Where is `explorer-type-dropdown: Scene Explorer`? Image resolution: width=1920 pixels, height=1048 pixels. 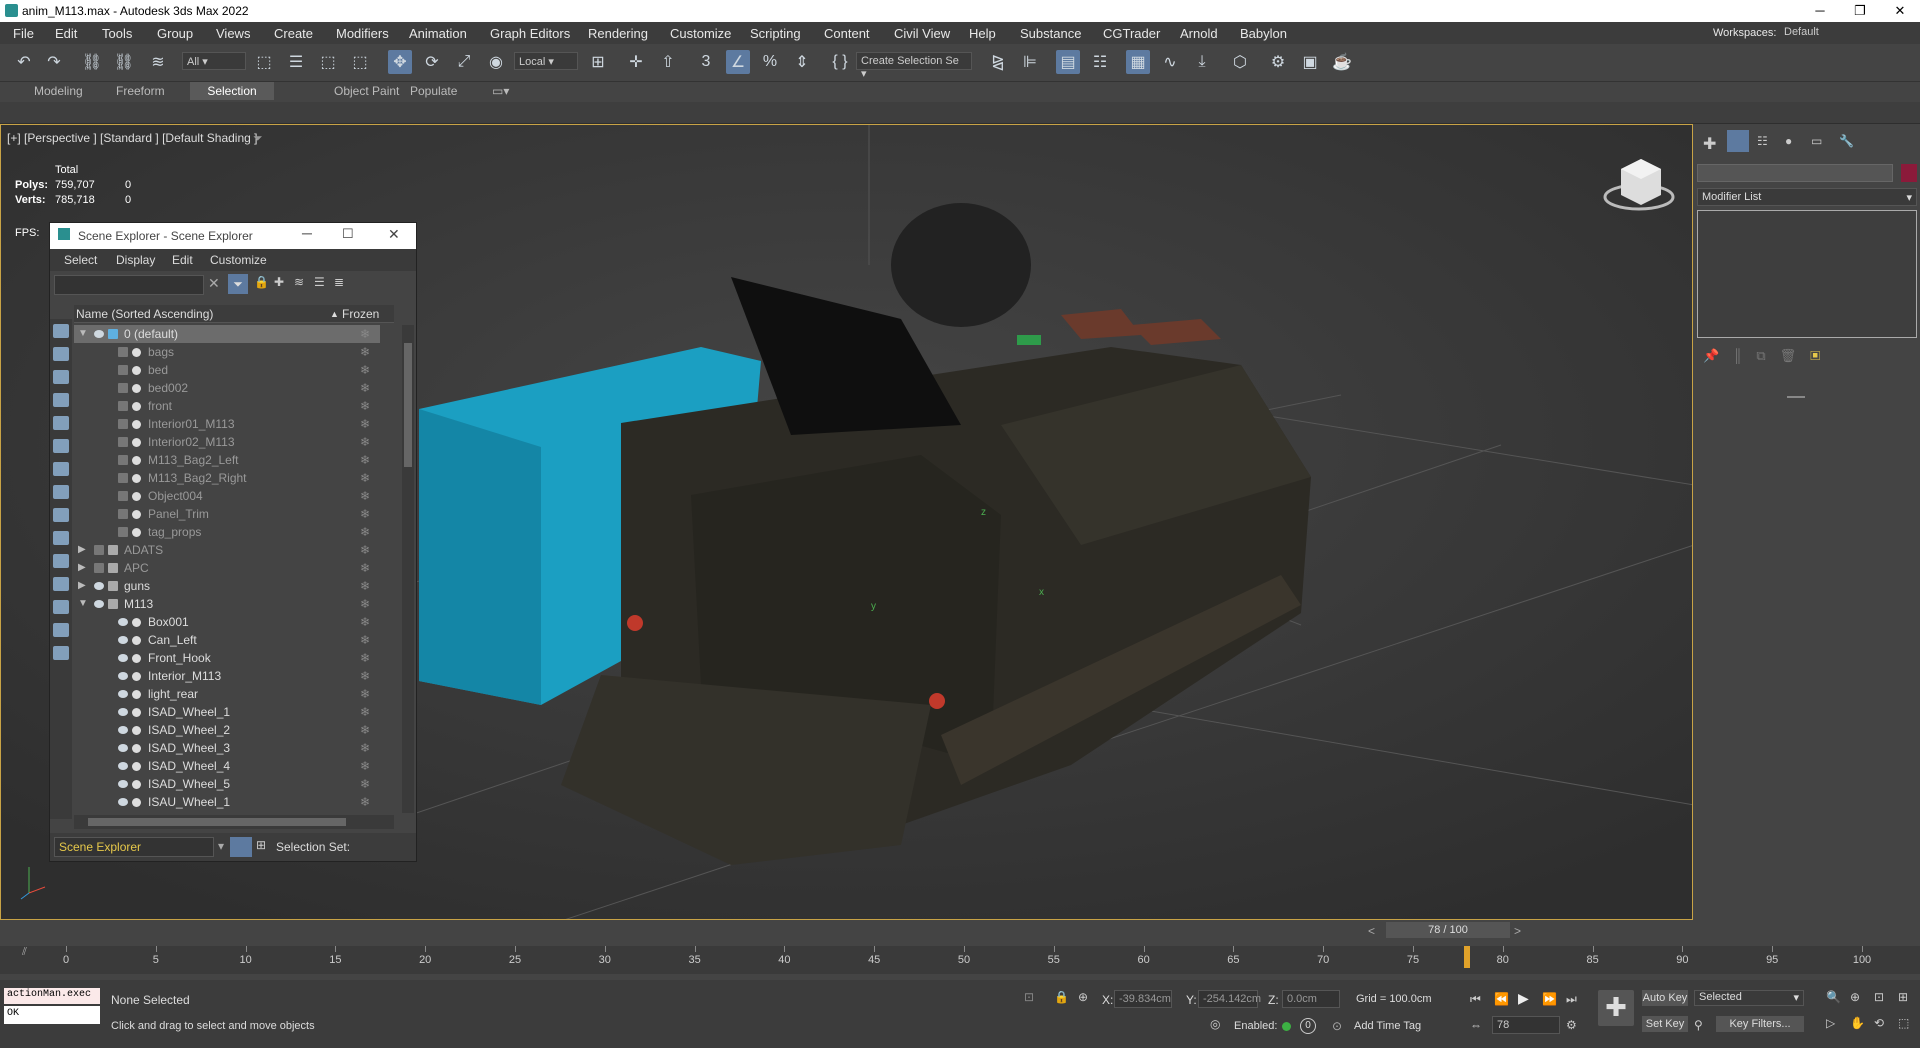 explorer-type-dropdown: Scene Explorer is located at coordinates (134, 847).